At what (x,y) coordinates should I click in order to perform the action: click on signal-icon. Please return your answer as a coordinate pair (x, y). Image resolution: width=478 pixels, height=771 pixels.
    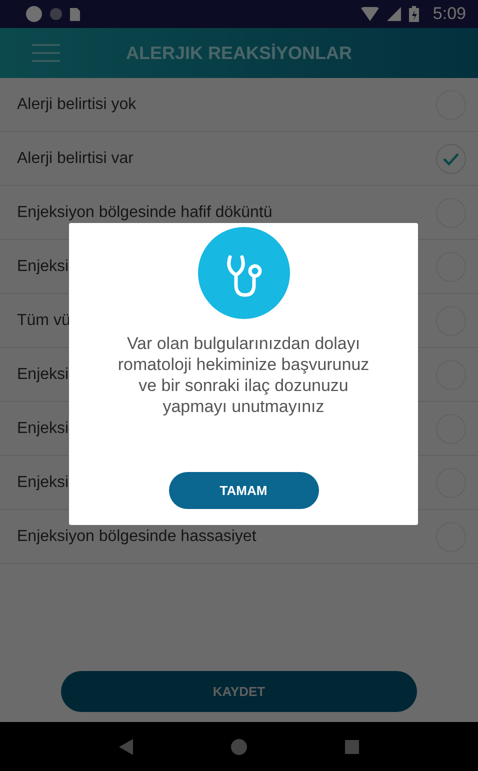
    Looking at the image, I should click on (393, 14).